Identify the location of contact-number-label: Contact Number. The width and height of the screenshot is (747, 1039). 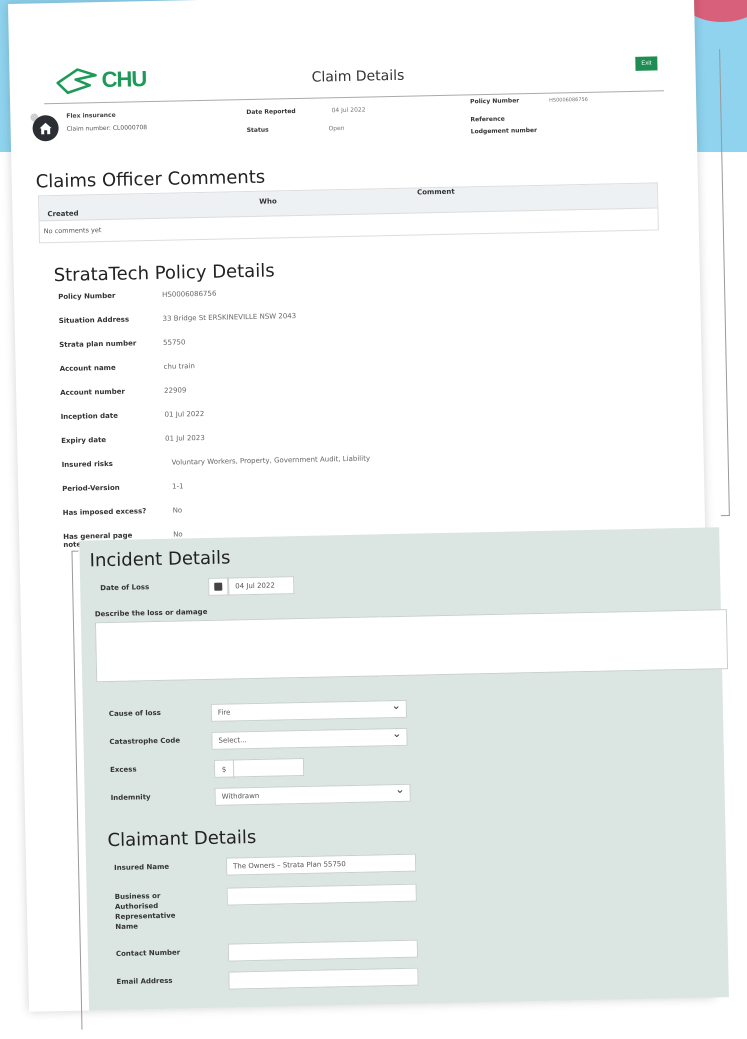
(148, 953).